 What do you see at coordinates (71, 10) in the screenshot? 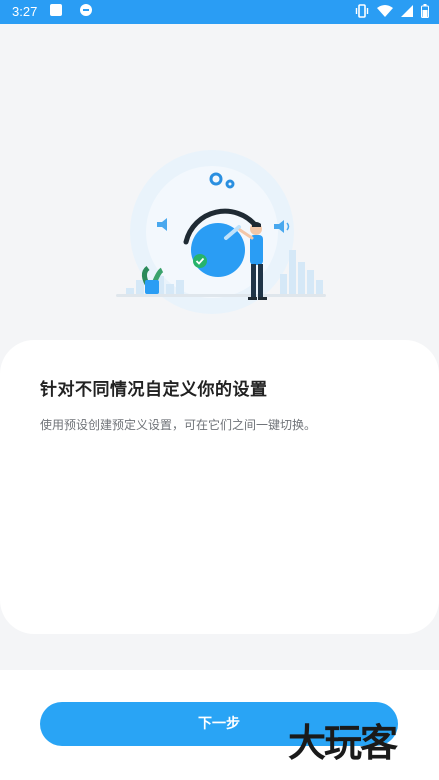
I see `status-left-icons` at bounding box center [71, 10].